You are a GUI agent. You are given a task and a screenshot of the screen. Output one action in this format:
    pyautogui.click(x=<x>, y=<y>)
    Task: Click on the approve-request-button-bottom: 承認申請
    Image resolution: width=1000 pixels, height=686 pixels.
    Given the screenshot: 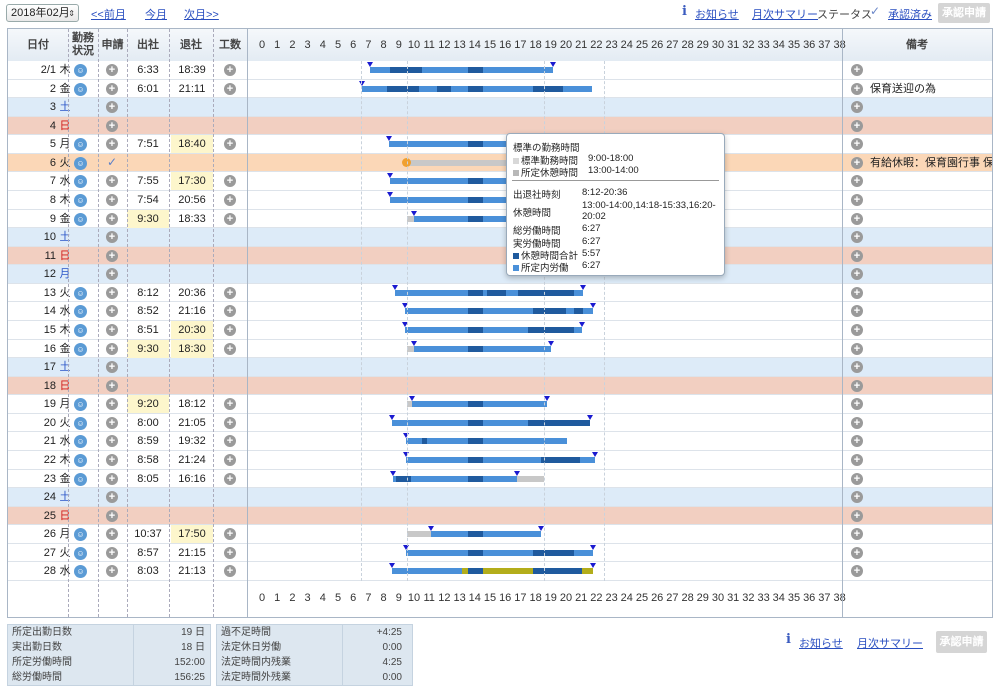 What is the action you would take?
    pyautogui.click(x=961, y=642)
    